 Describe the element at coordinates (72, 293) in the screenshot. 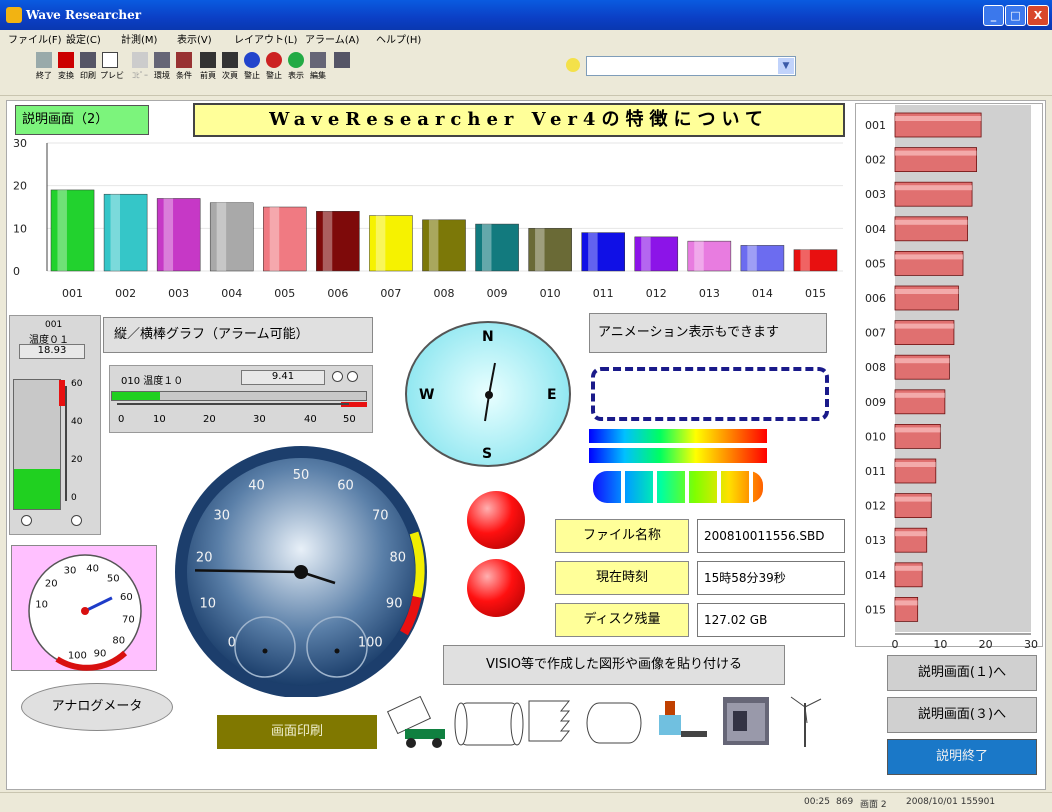

I see `x-tick-label: 001` at that location.